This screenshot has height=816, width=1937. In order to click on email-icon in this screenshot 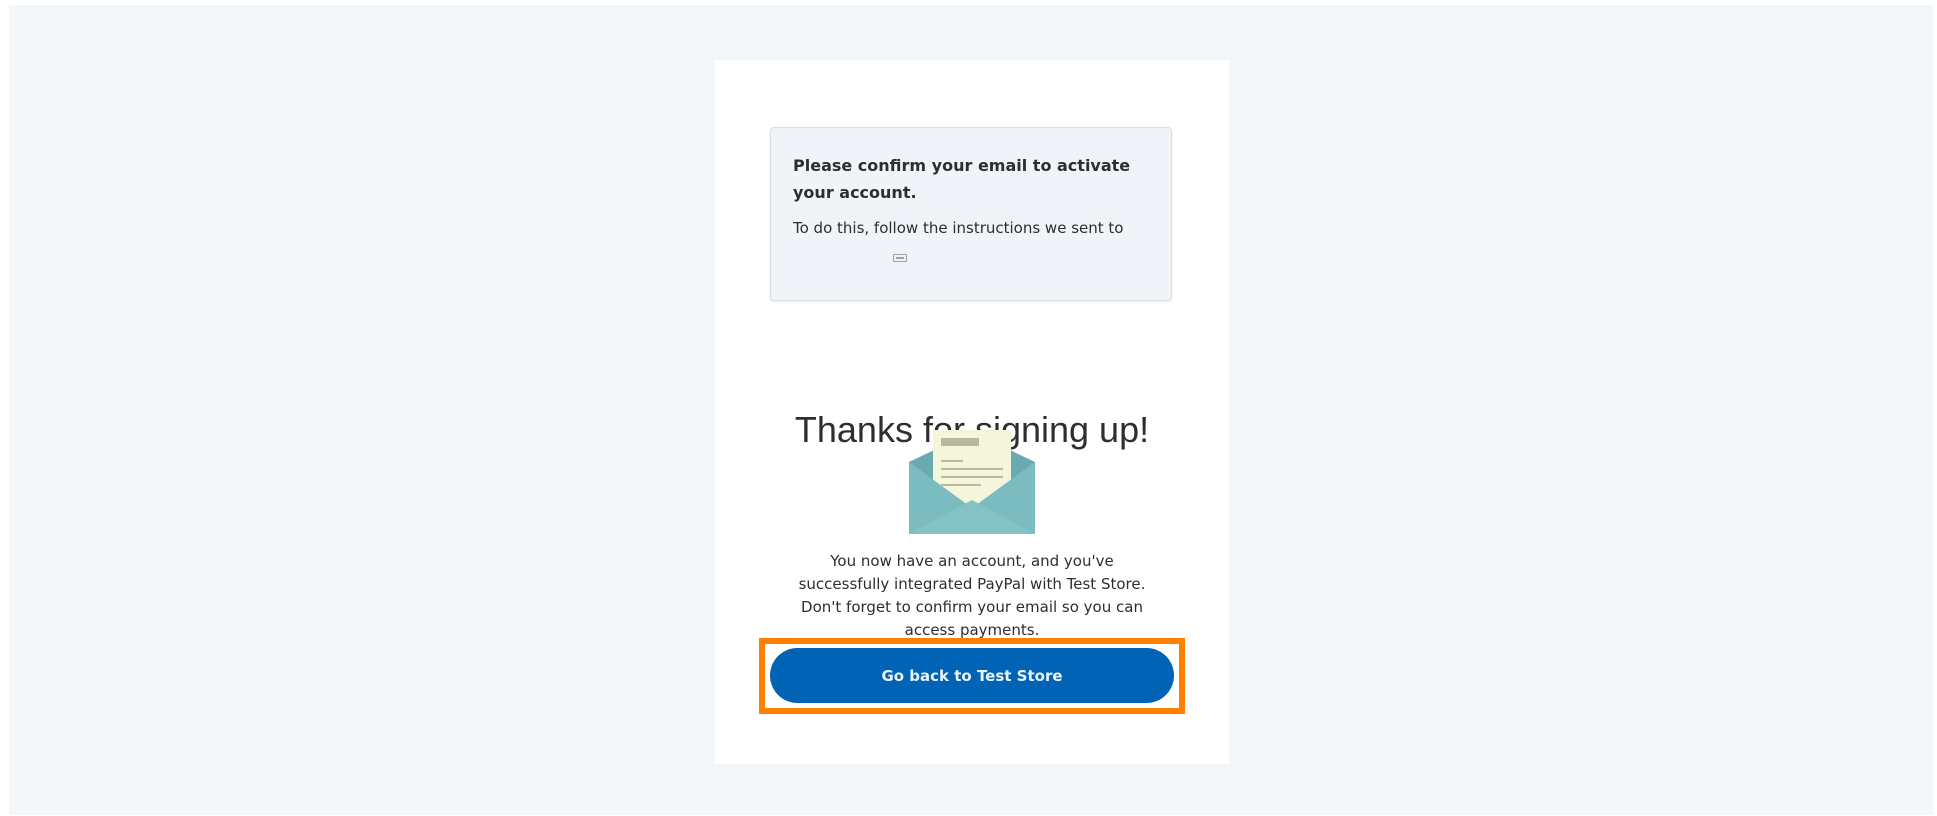, I will do `click(900, 258)`.